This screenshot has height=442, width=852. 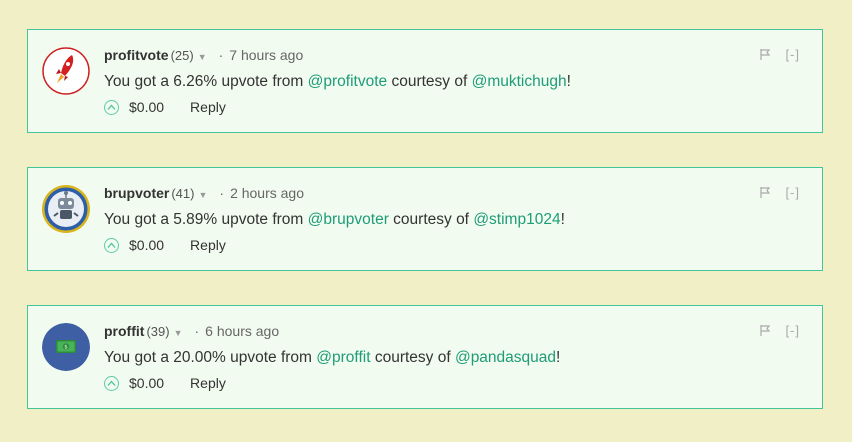 What do you see at coordinates (348, 219) in the screenshot?
I see `mention-link: @brupvoter` at bounding box center [348, 219].